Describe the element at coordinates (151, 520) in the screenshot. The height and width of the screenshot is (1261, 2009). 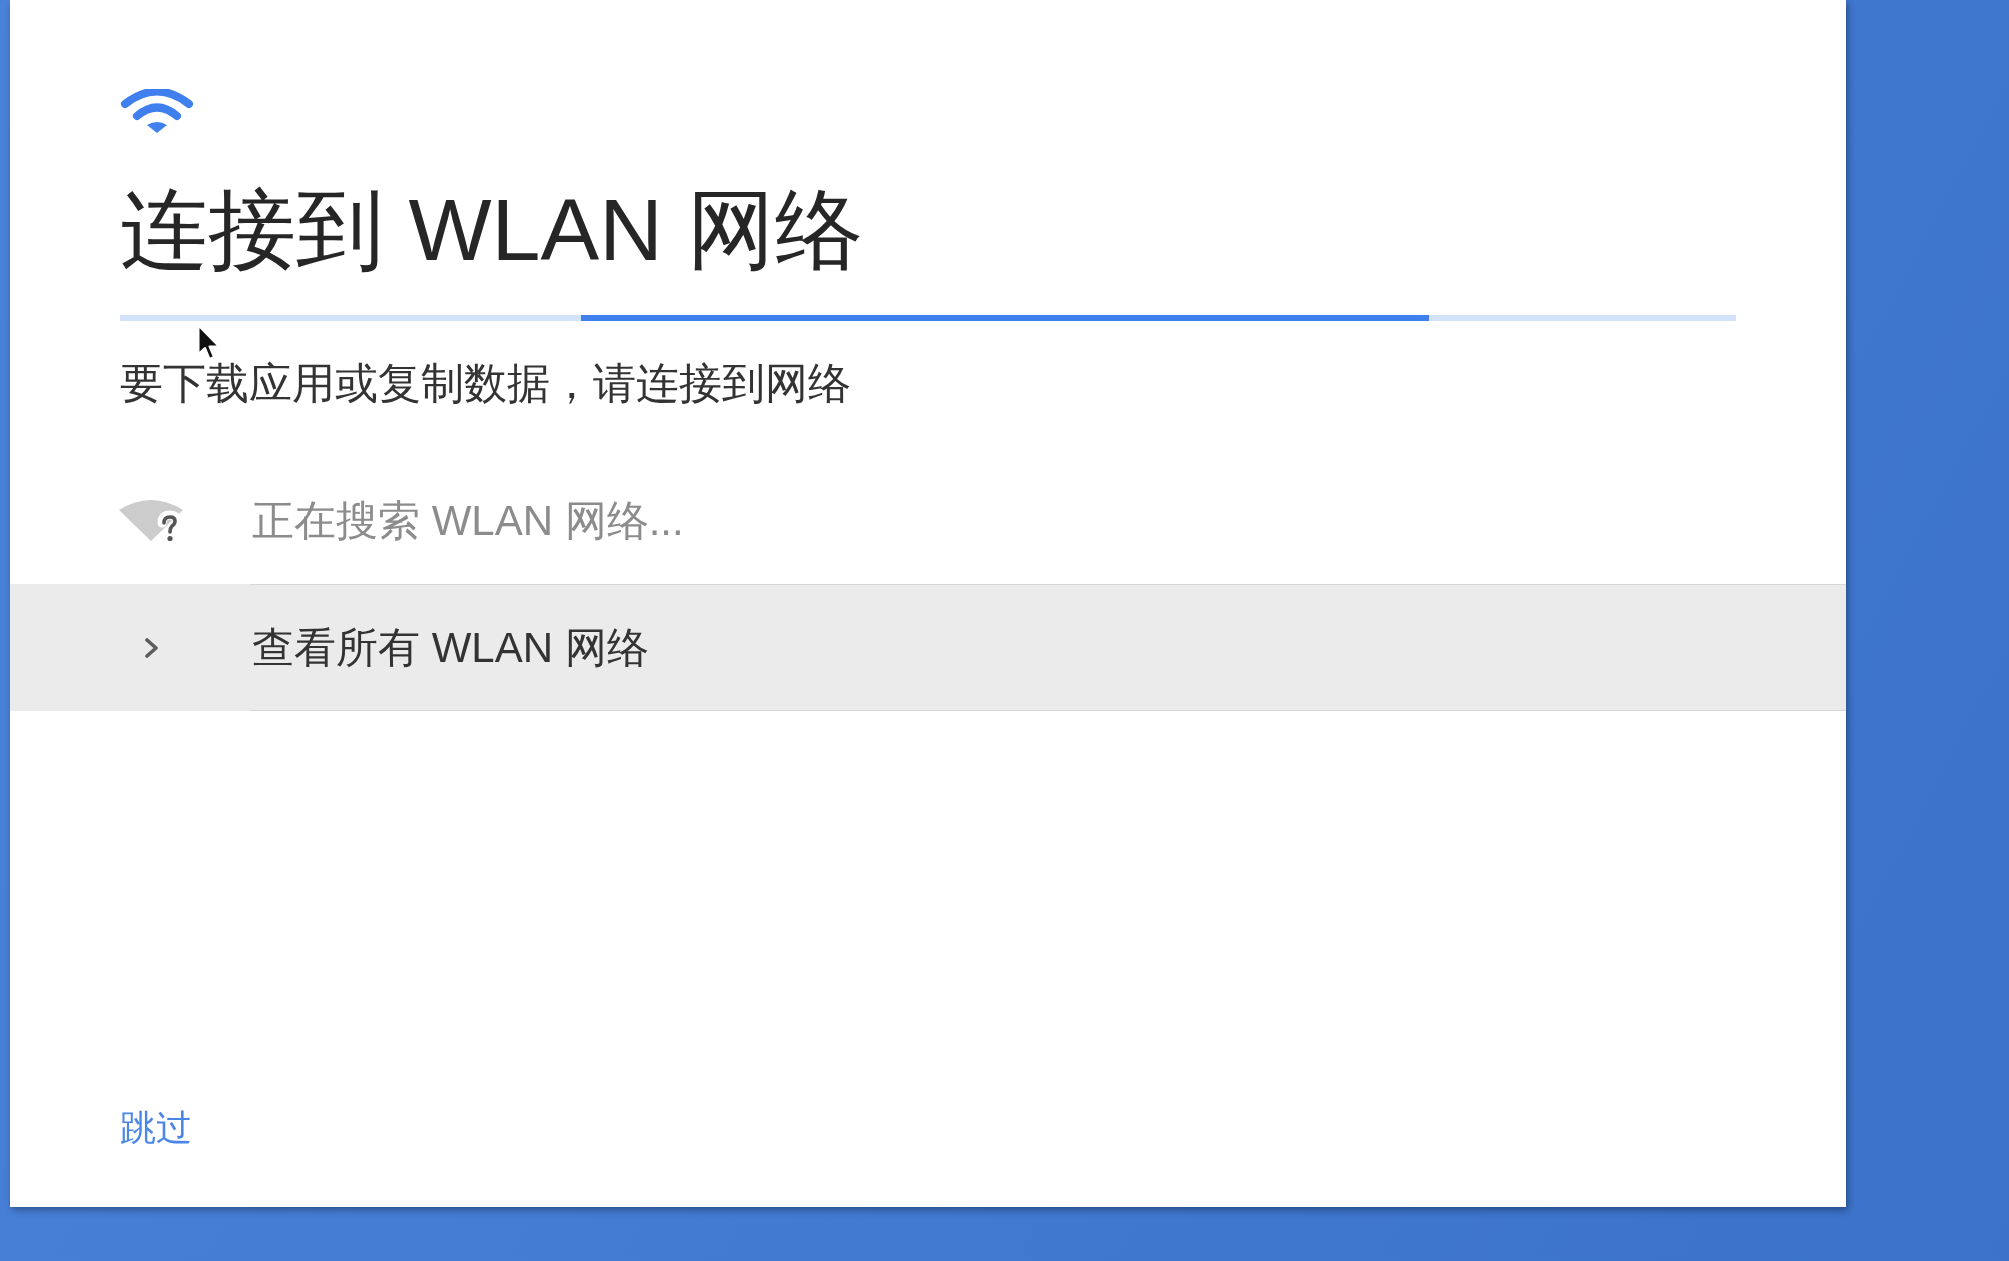
I see `wifi-question-icon` at that location.